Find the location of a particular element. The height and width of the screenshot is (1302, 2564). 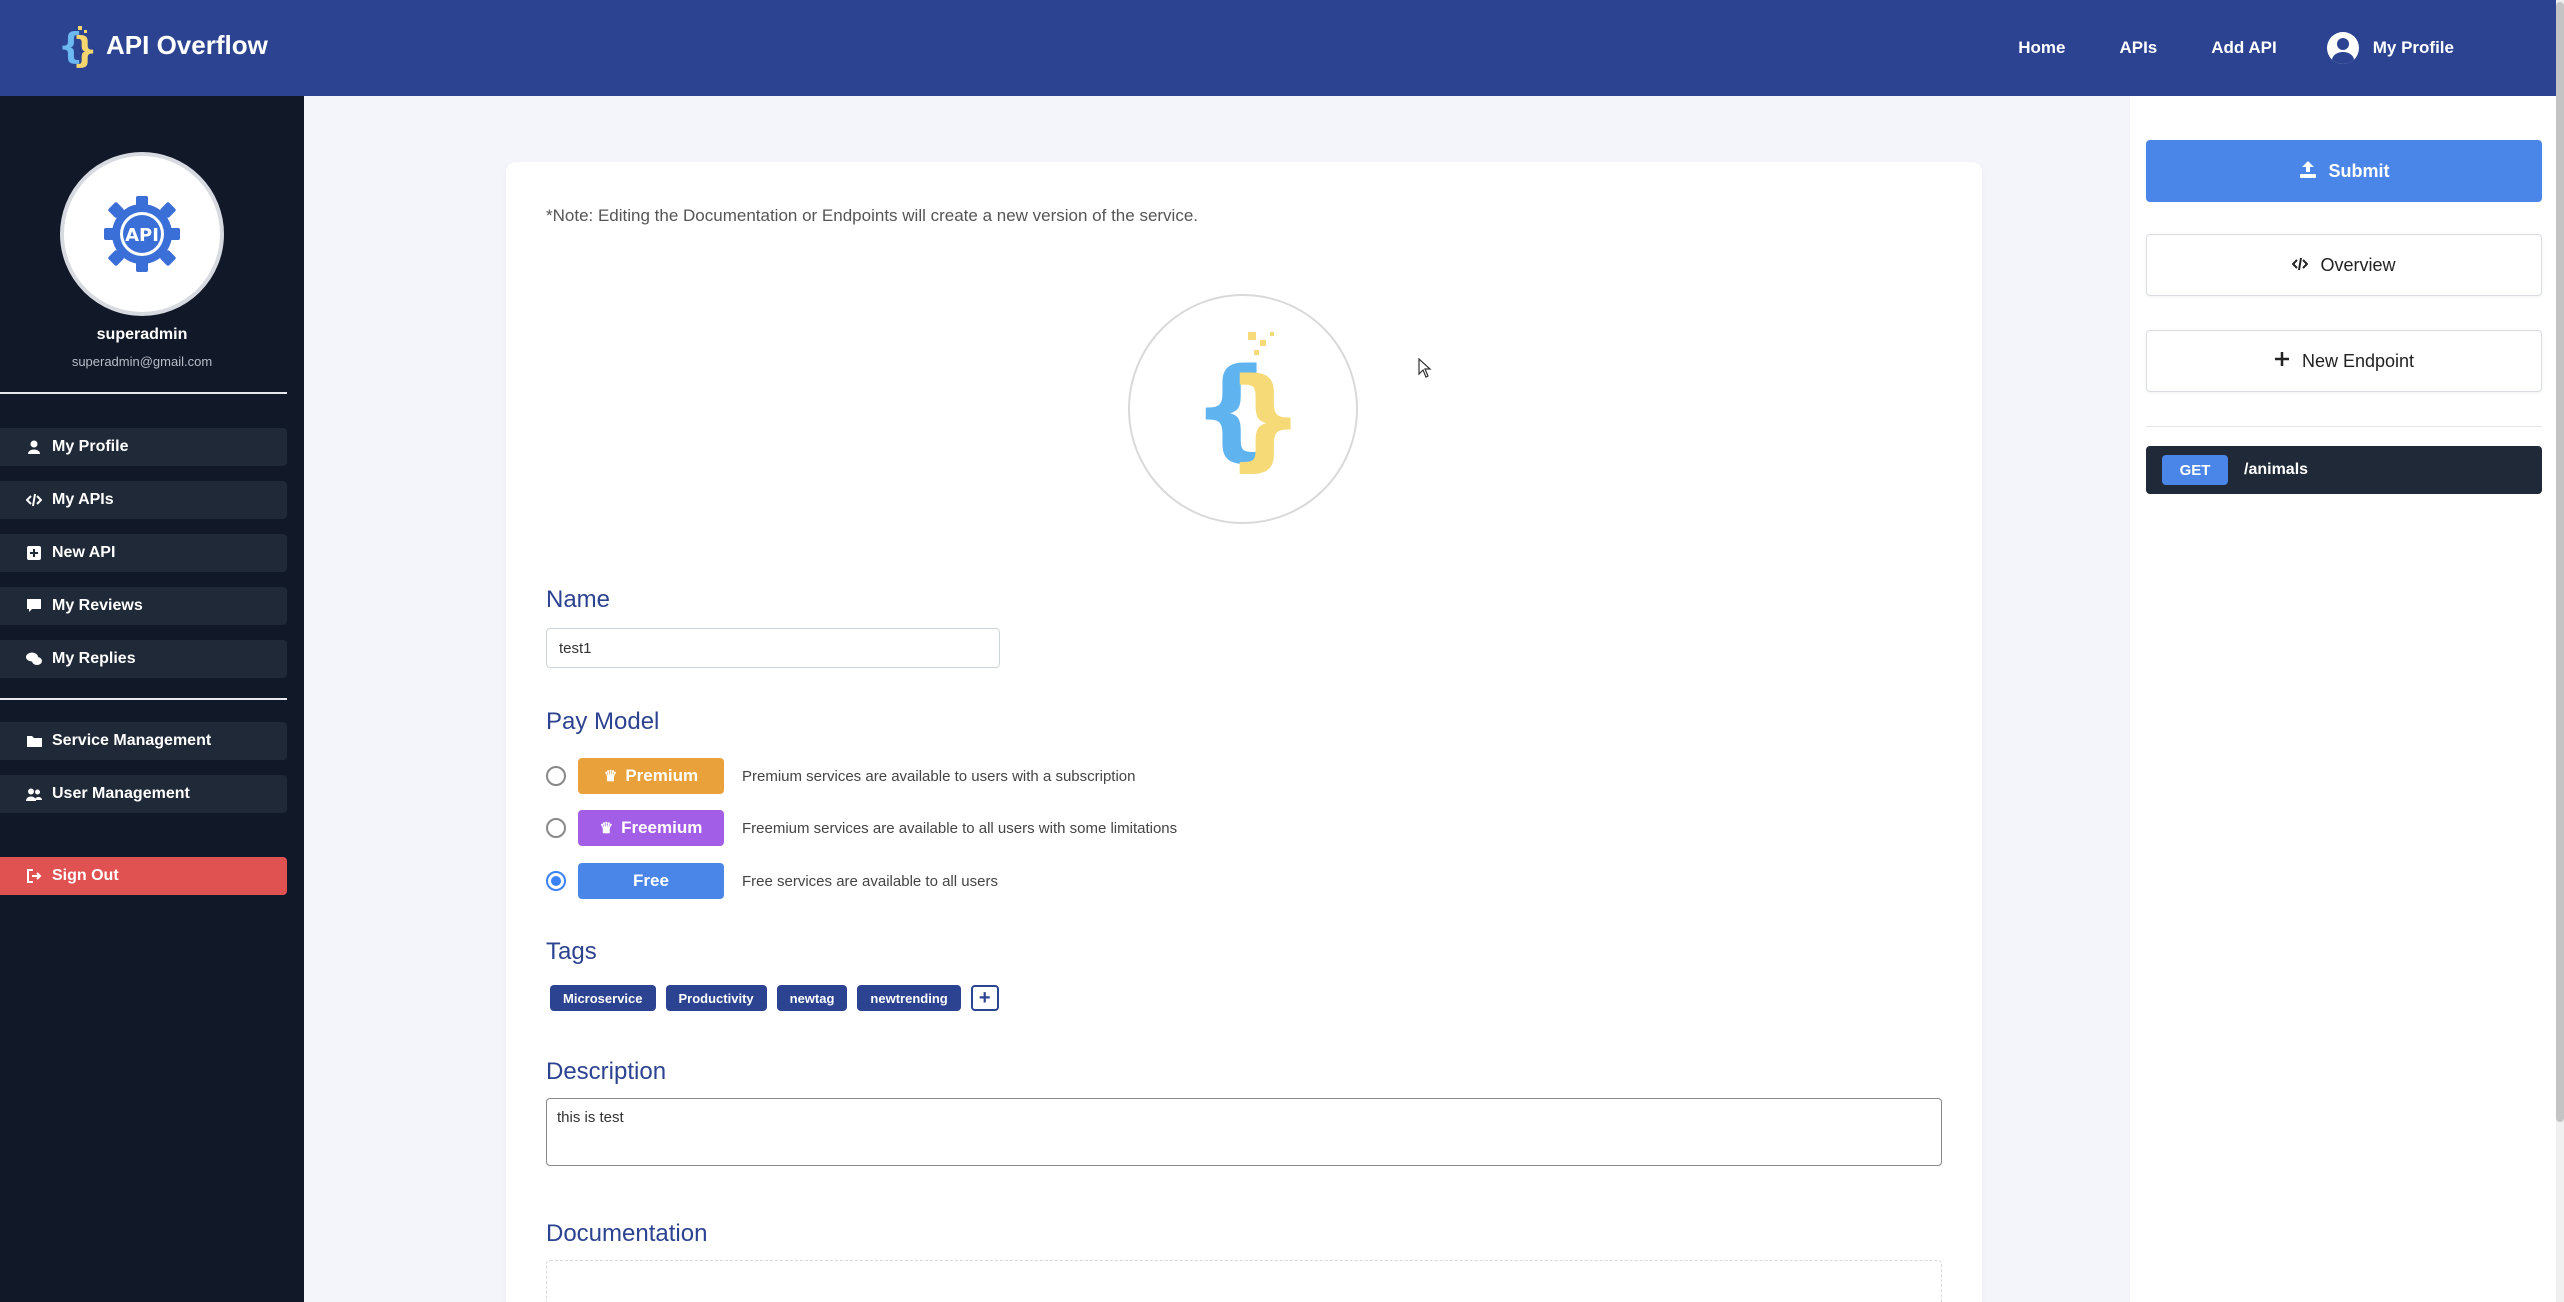

premium-radio is located at coordinates (556, 776).